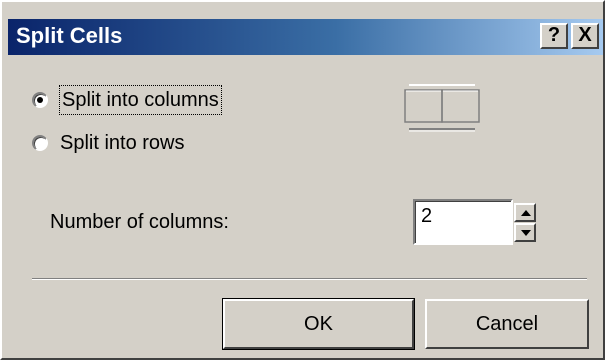  What do you see at coordinates (507, 324) in the screenshot?
I see `cancel-button: Cancel` at bounding box center [507, 324].